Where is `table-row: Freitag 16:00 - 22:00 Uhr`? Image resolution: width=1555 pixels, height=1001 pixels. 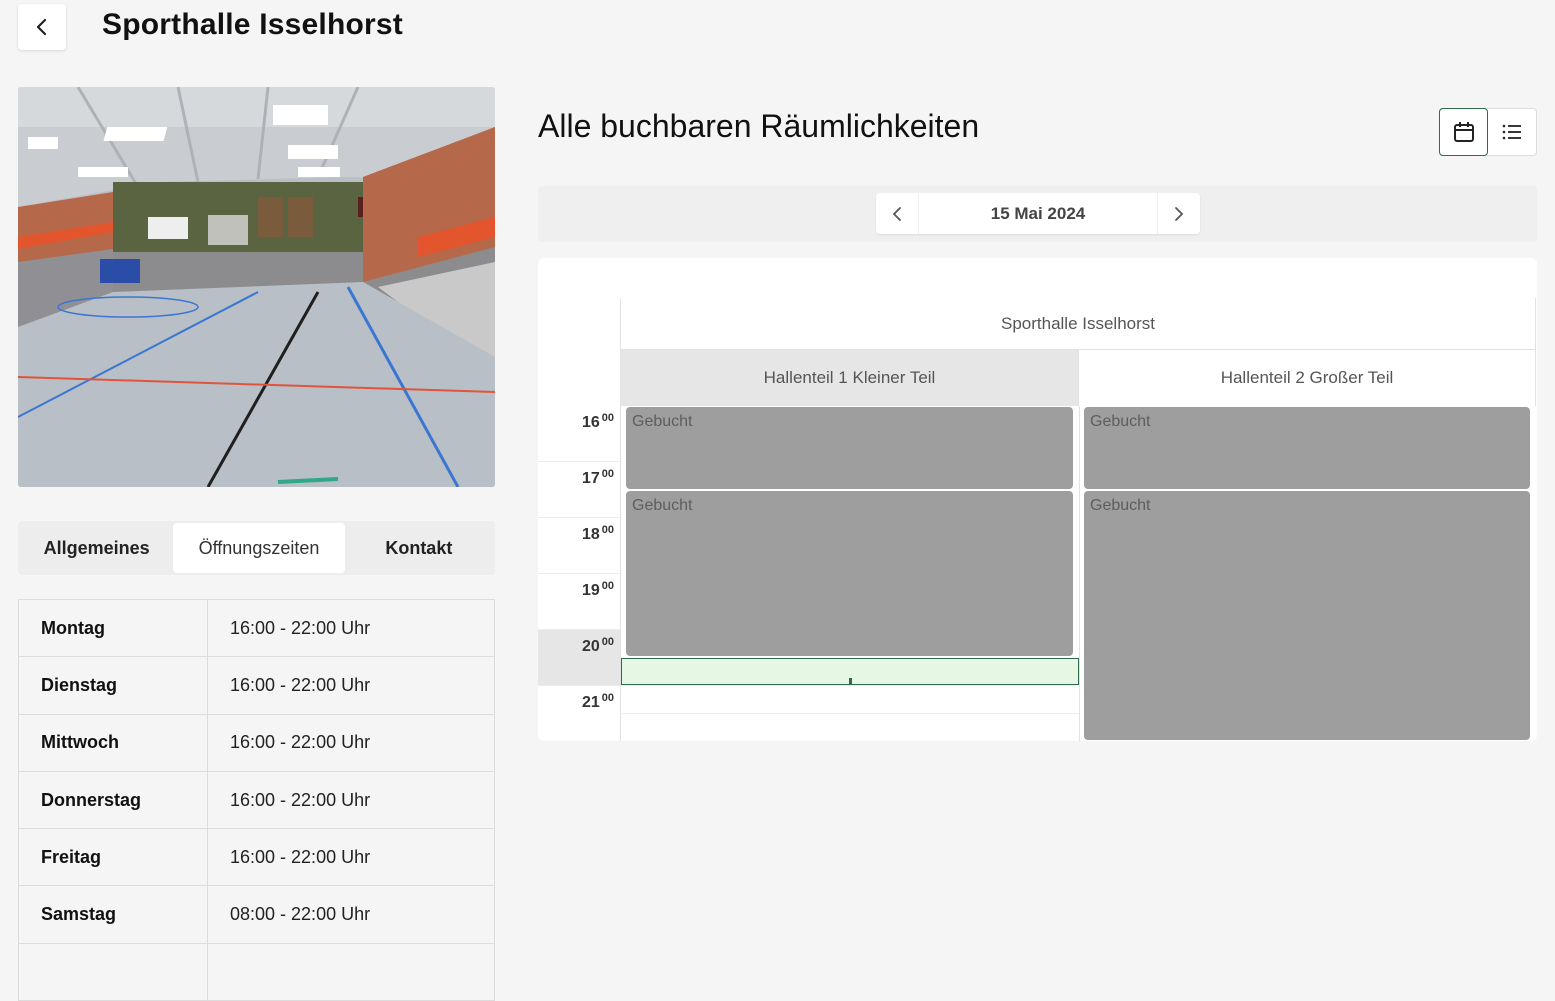 table-row: Freitag 16:00 - 22:00 Uhr is located at coordinates (256, 858).